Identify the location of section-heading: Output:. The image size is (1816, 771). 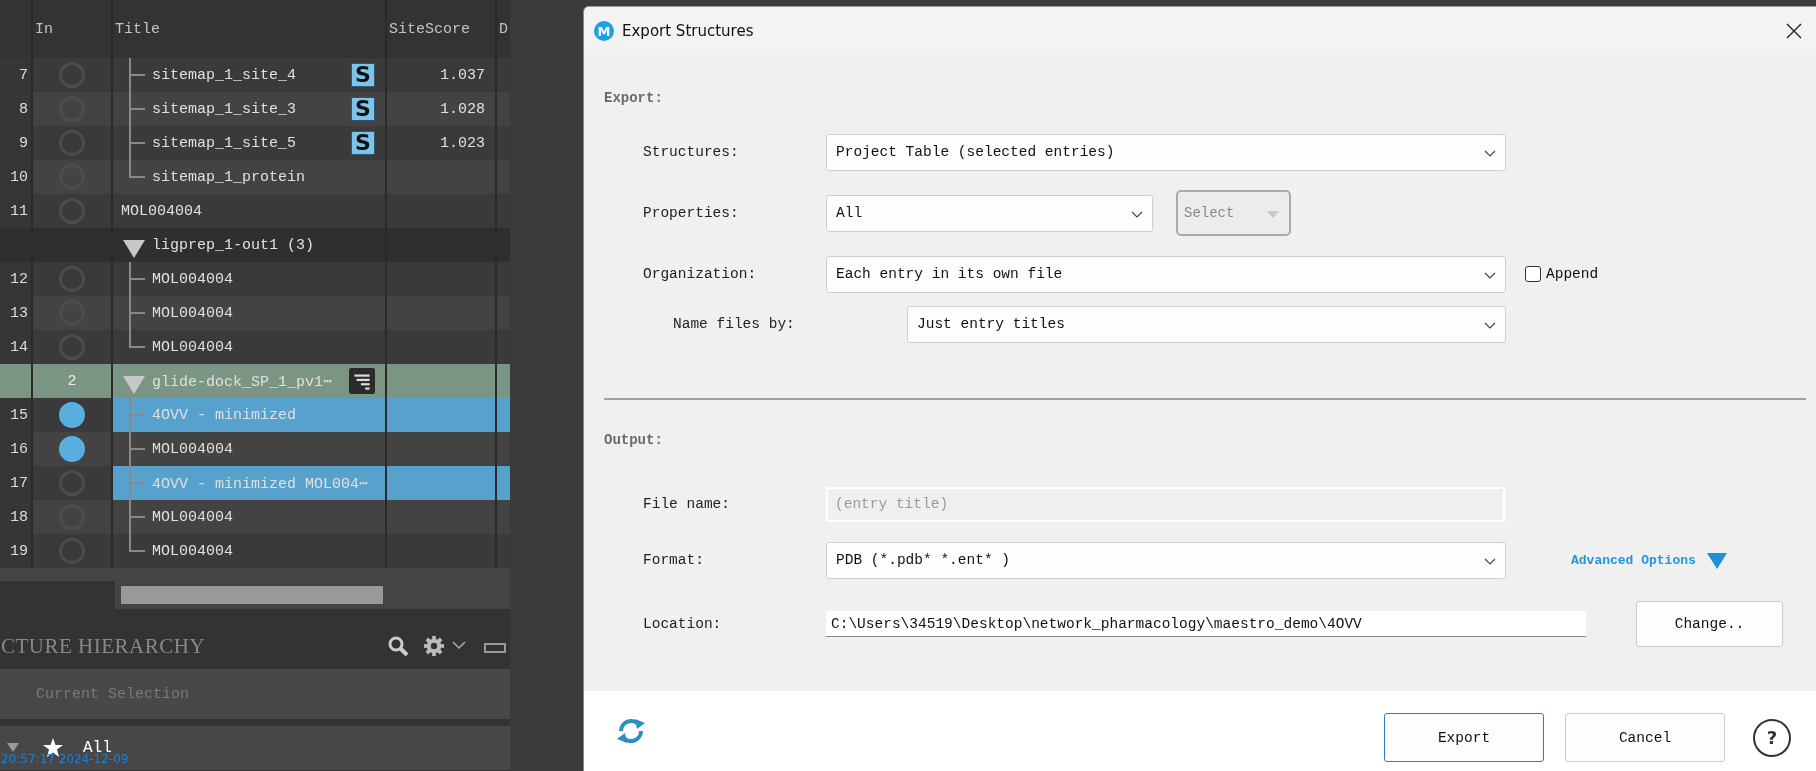
(633, 440).